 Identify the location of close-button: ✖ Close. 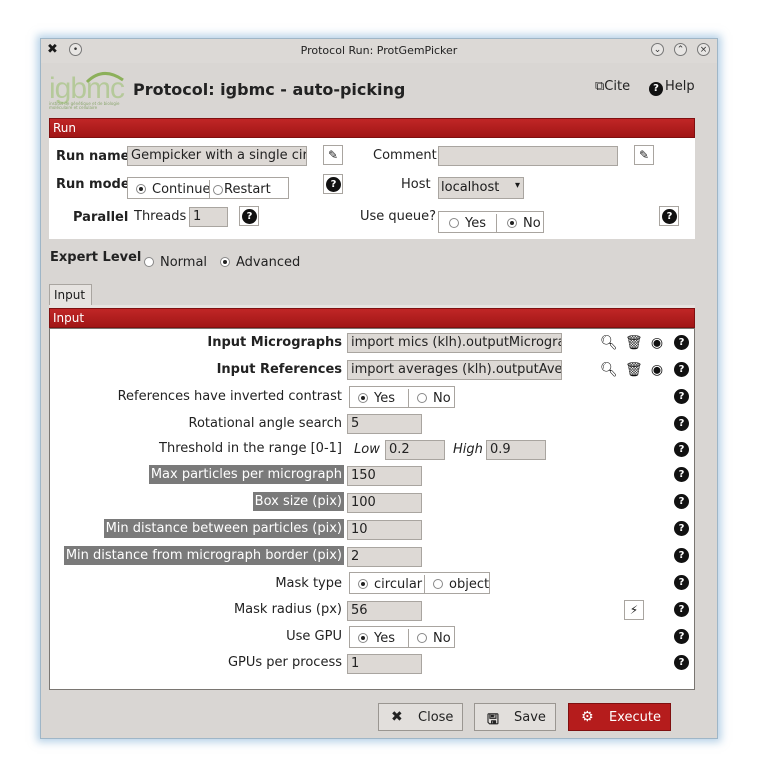
(420, 717).